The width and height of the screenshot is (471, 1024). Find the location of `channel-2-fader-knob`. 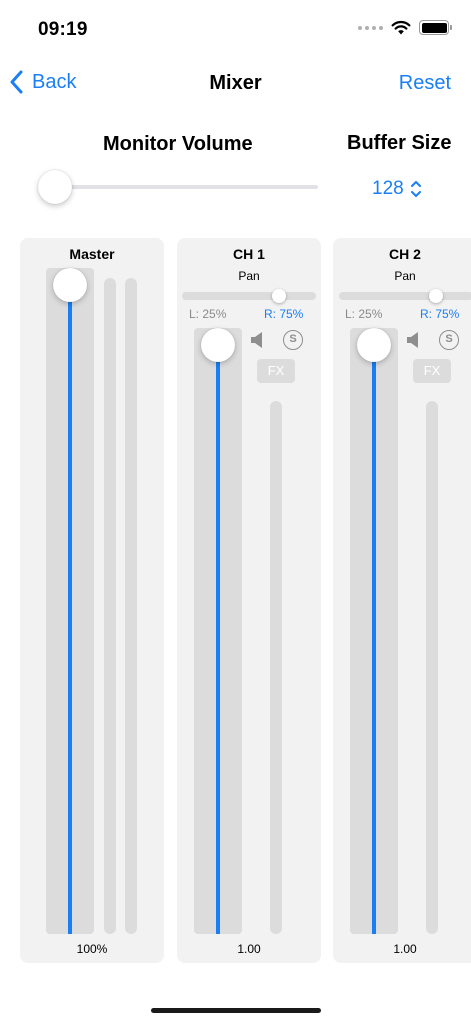

channel-2-fader-knob is located at coordinates (374, 345).